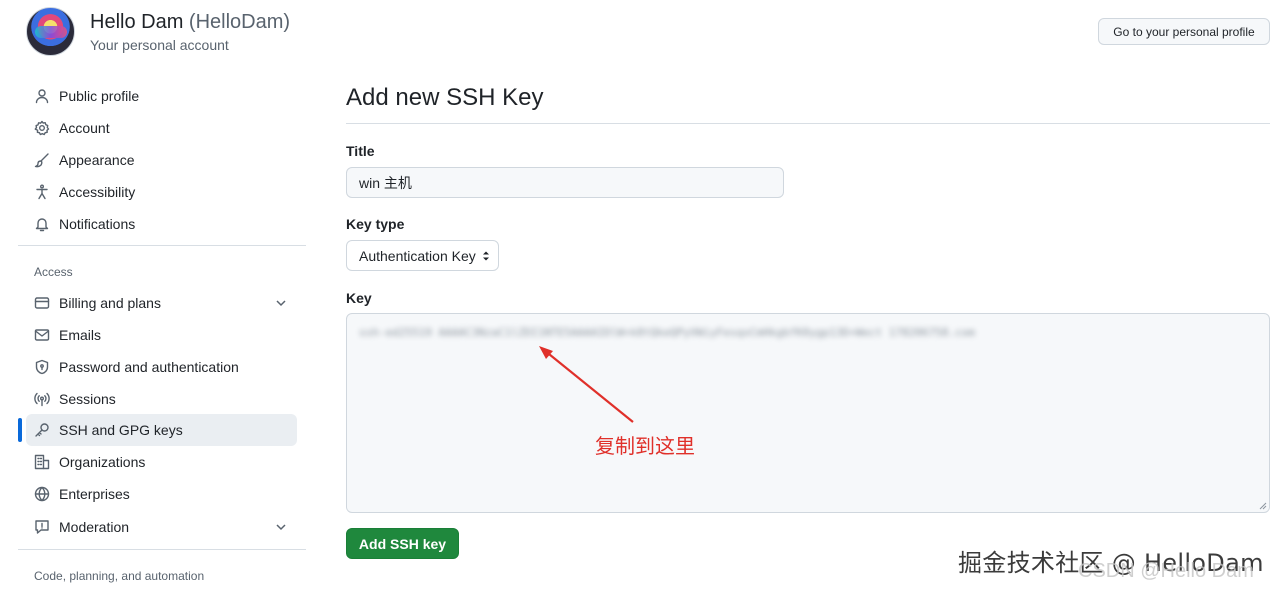  What do you see at coordinates (149, 367) in the screenshot?
I see `sidebar-item-label: Password and authentication` at bounding box center [149, 367].